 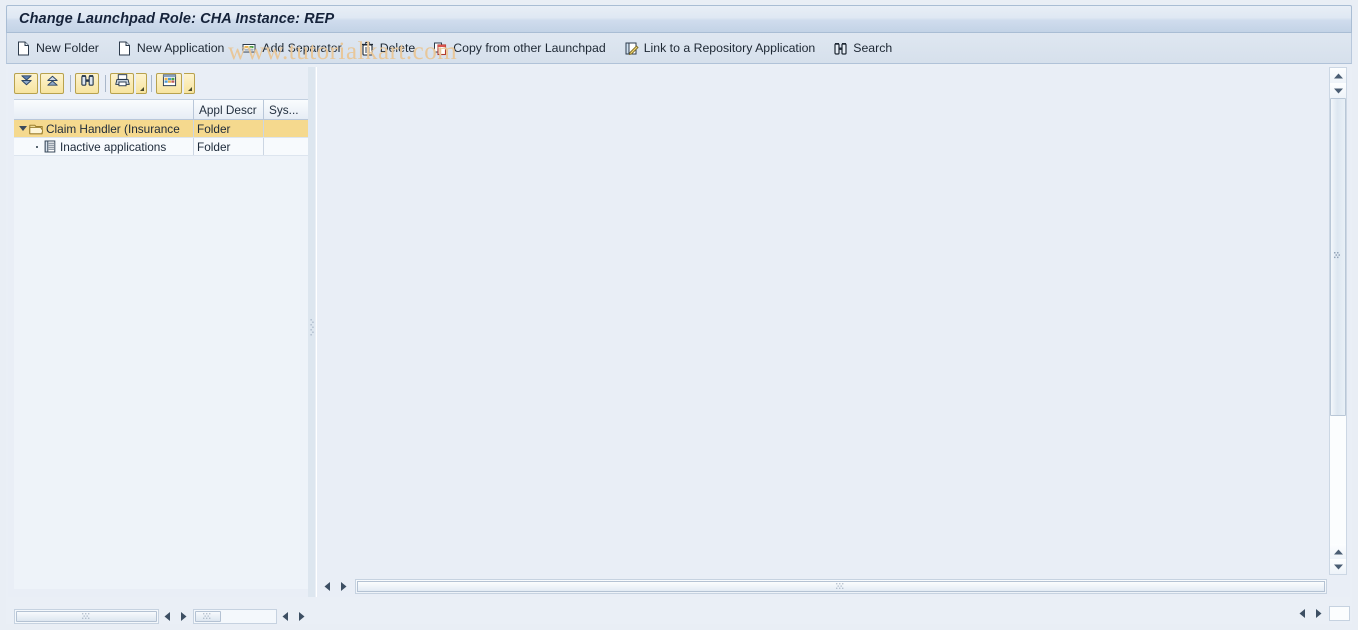 I want to click on table-row: Inactive applications Folder, so click(x=163, y=147).